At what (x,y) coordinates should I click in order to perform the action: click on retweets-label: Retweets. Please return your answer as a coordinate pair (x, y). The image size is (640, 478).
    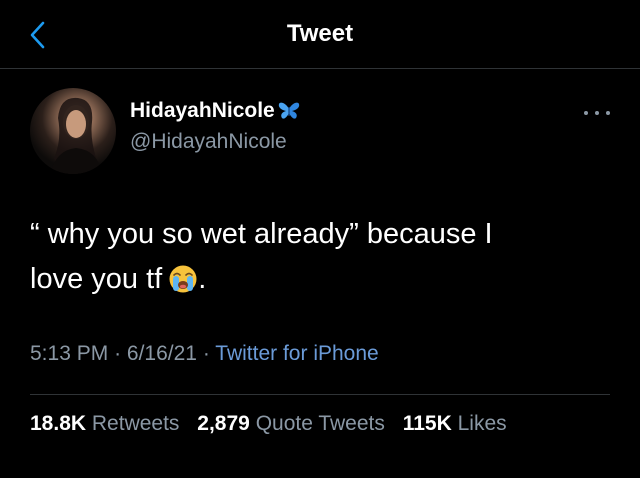
    Looking at the image, I should click on (135, 423).